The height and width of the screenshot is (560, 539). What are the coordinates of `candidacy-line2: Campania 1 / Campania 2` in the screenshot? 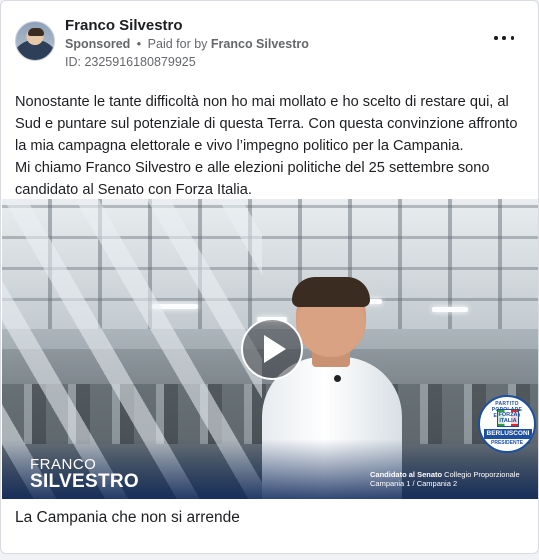 It's located at (414, 483).